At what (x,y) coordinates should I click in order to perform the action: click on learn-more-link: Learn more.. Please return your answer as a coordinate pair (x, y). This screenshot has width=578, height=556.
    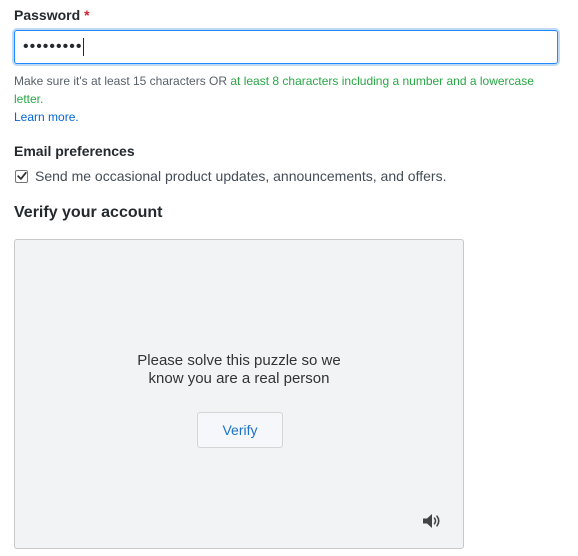
    Looking at the image, I should click on (46, 117).